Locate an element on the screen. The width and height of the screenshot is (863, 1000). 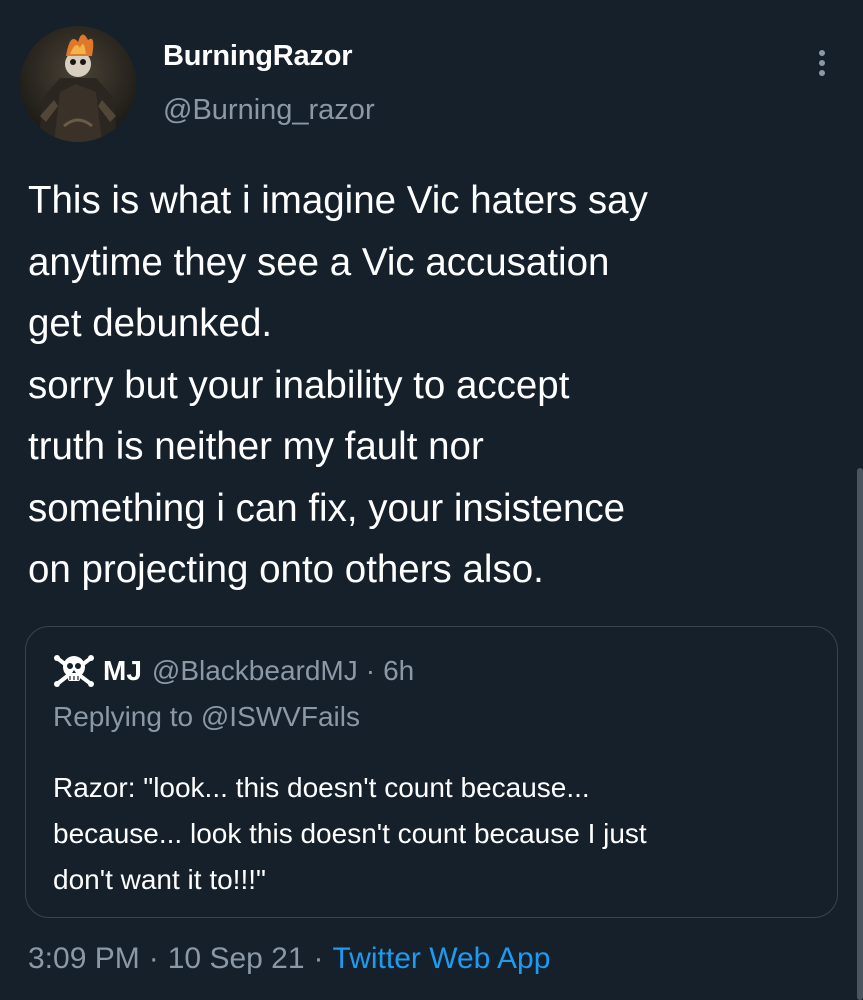
ghost-rider-avatar-icon is located at coordinates (78, 84).